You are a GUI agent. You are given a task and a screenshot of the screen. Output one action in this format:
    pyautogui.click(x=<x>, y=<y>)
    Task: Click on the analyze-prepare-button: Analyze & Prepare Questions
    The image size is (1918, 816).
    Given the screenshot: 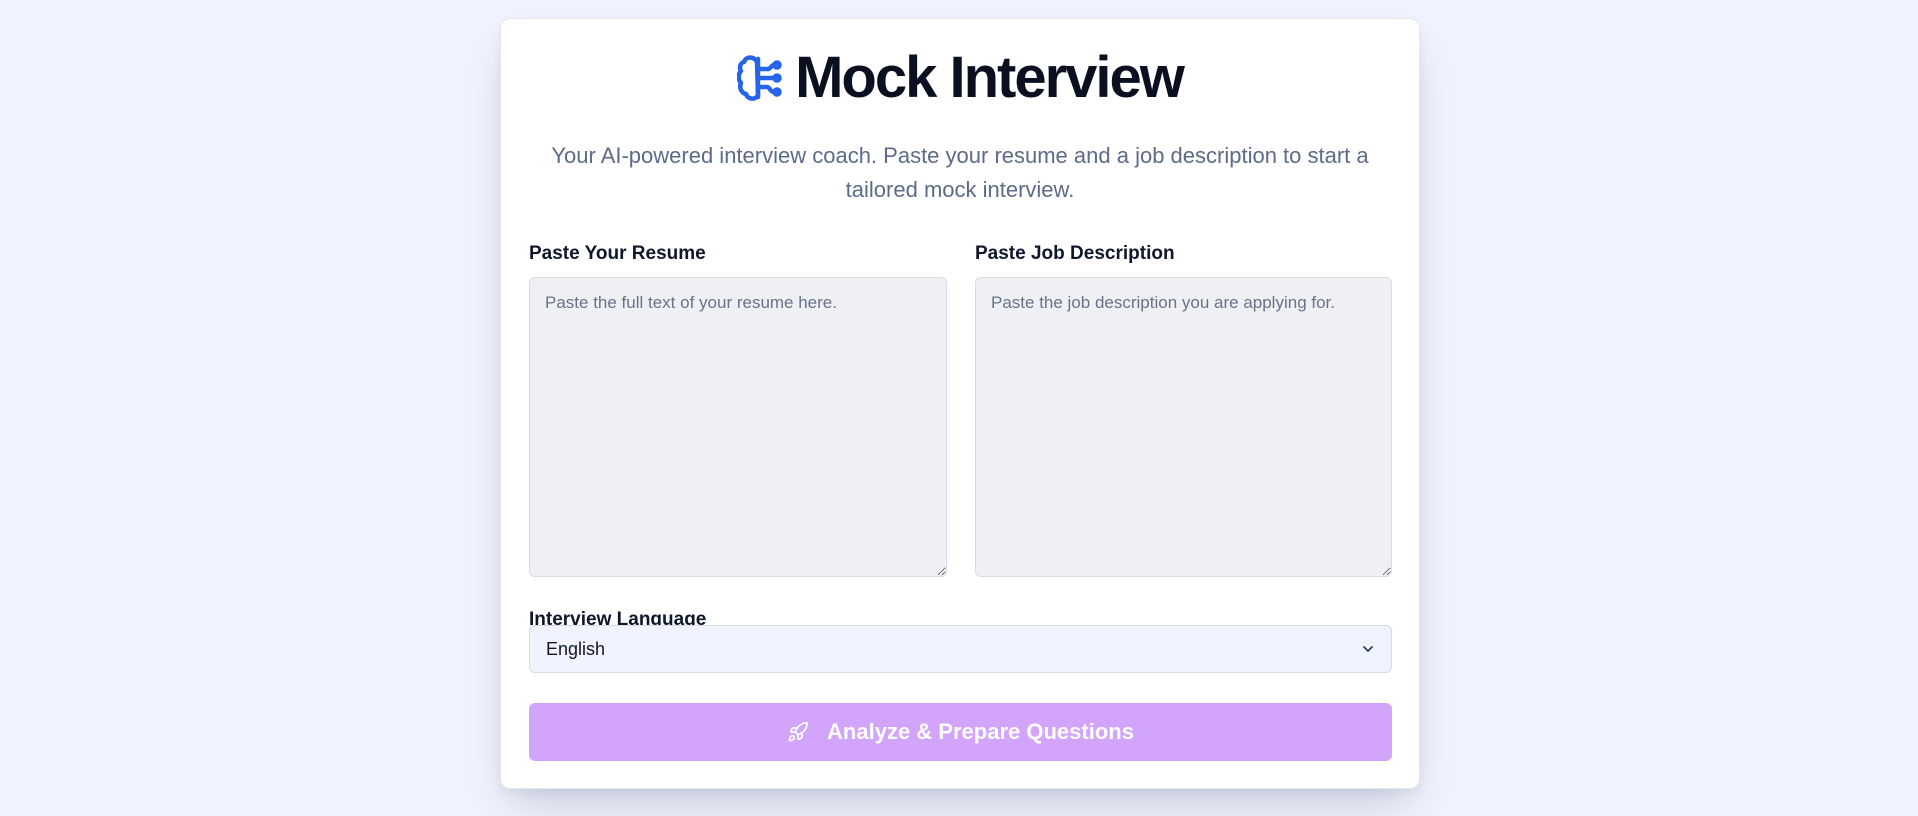 What is the action you would take?
    pyautogui.click(x=960, y=732)
    